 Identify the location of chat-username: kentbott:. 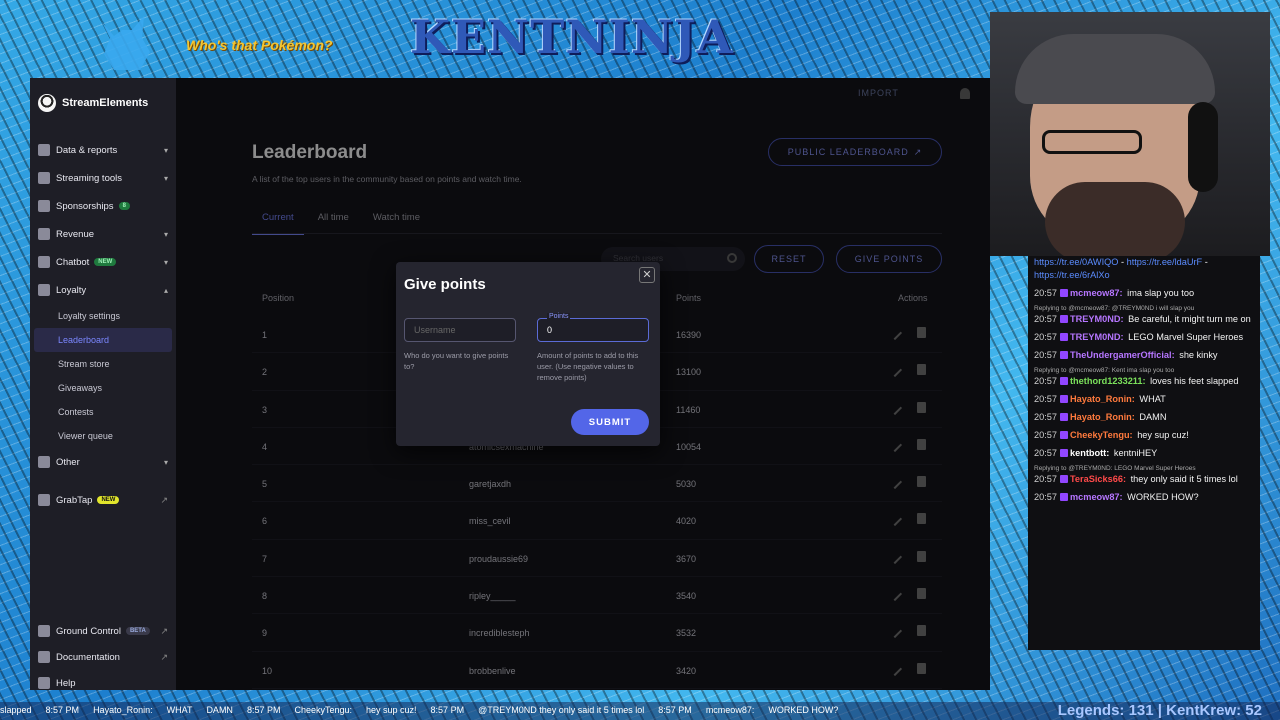
(1089, 453).